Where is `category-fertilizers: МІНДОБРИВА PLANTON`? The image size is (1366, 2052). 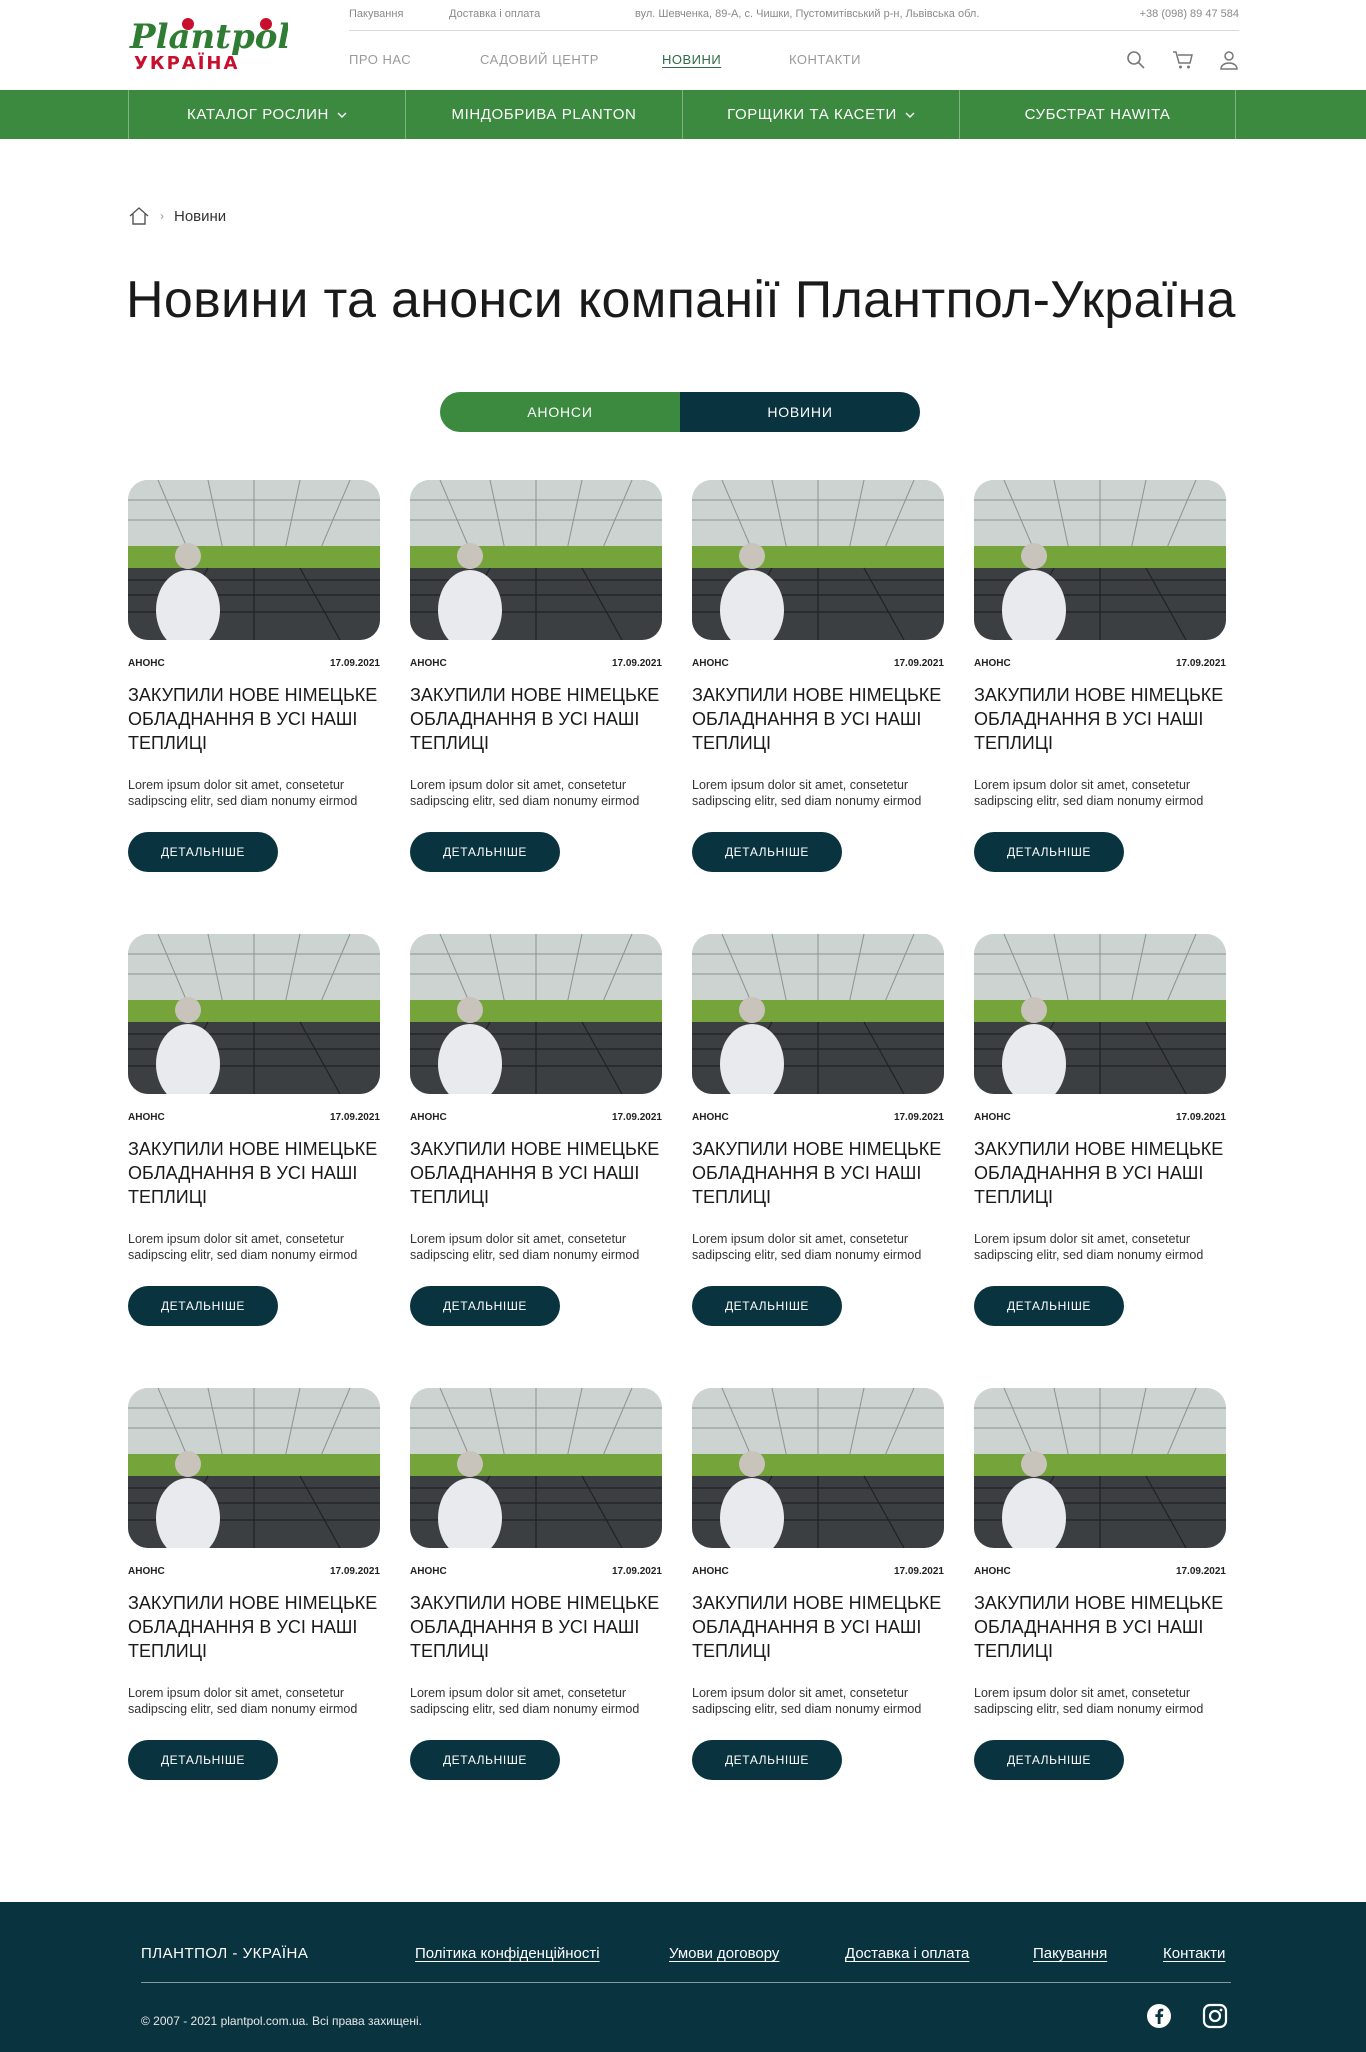 category-fertilizers: МІНДОБРИВА PLANTON is located at coordinates (543, 114).